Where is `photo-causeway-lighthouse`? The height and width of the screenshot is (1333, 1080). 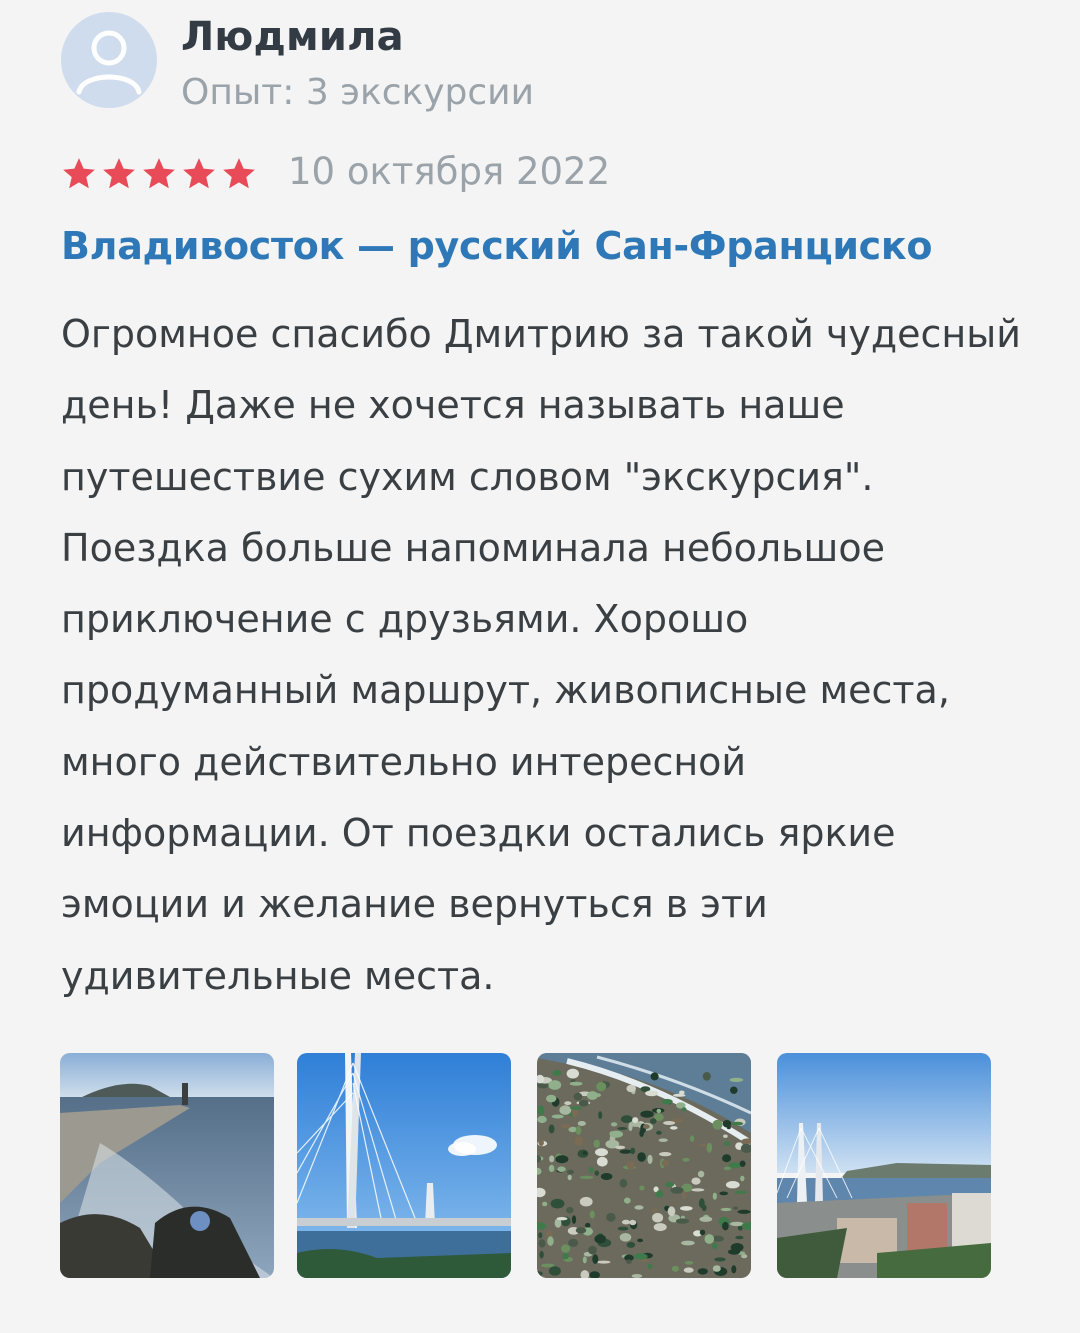
photo-causeway-lighthouse is located at coordinates (167, 1165).